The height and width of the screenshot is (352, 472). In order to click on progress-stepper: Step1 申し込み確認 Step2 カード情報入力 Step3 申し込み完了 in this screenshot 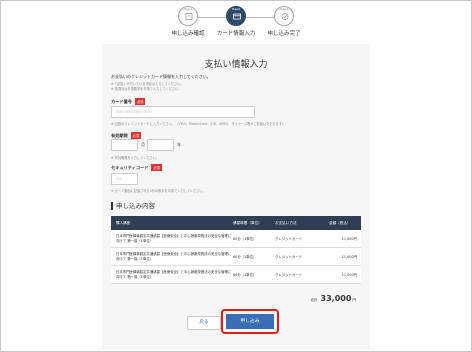, I will do `click(236, 20)`.